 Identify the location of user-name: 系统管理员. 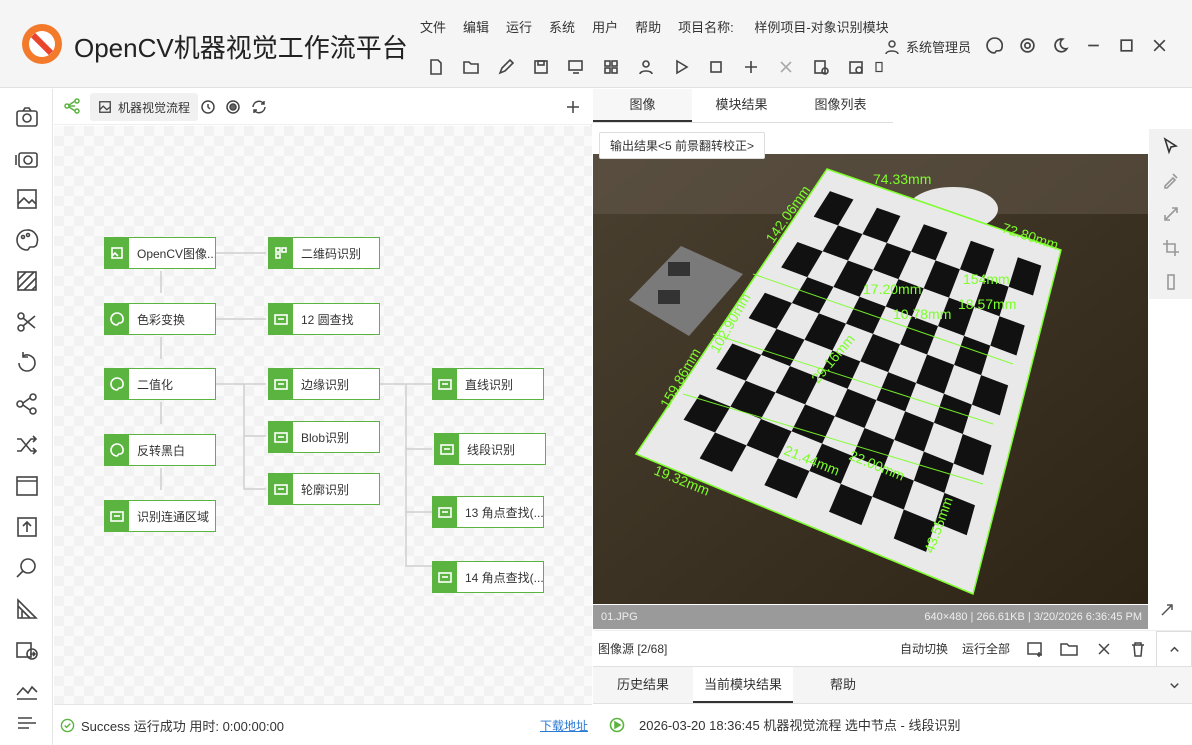
(939, 47).